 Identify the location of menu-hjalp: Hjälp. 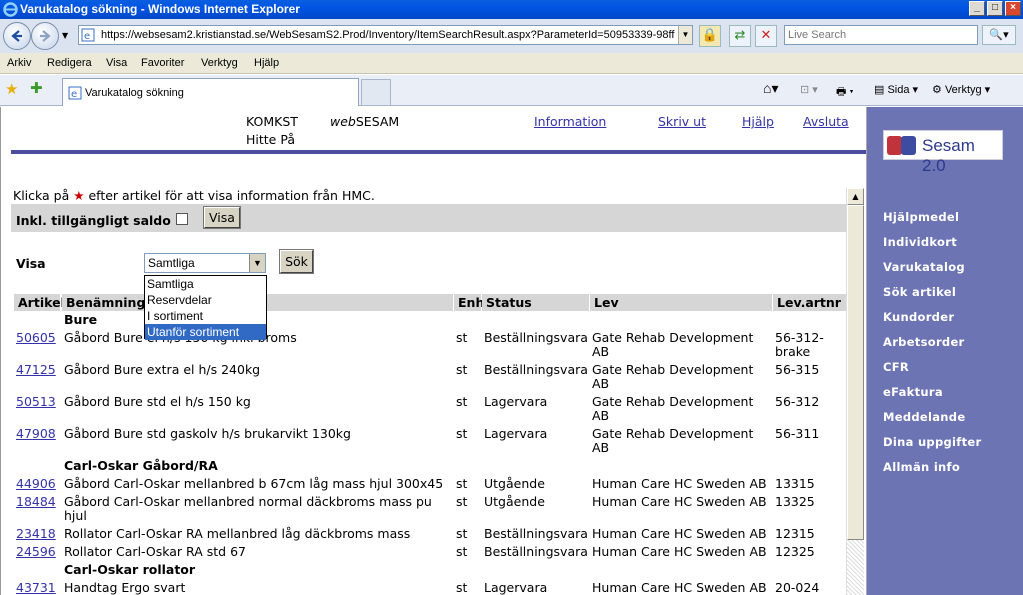
(266, 63).